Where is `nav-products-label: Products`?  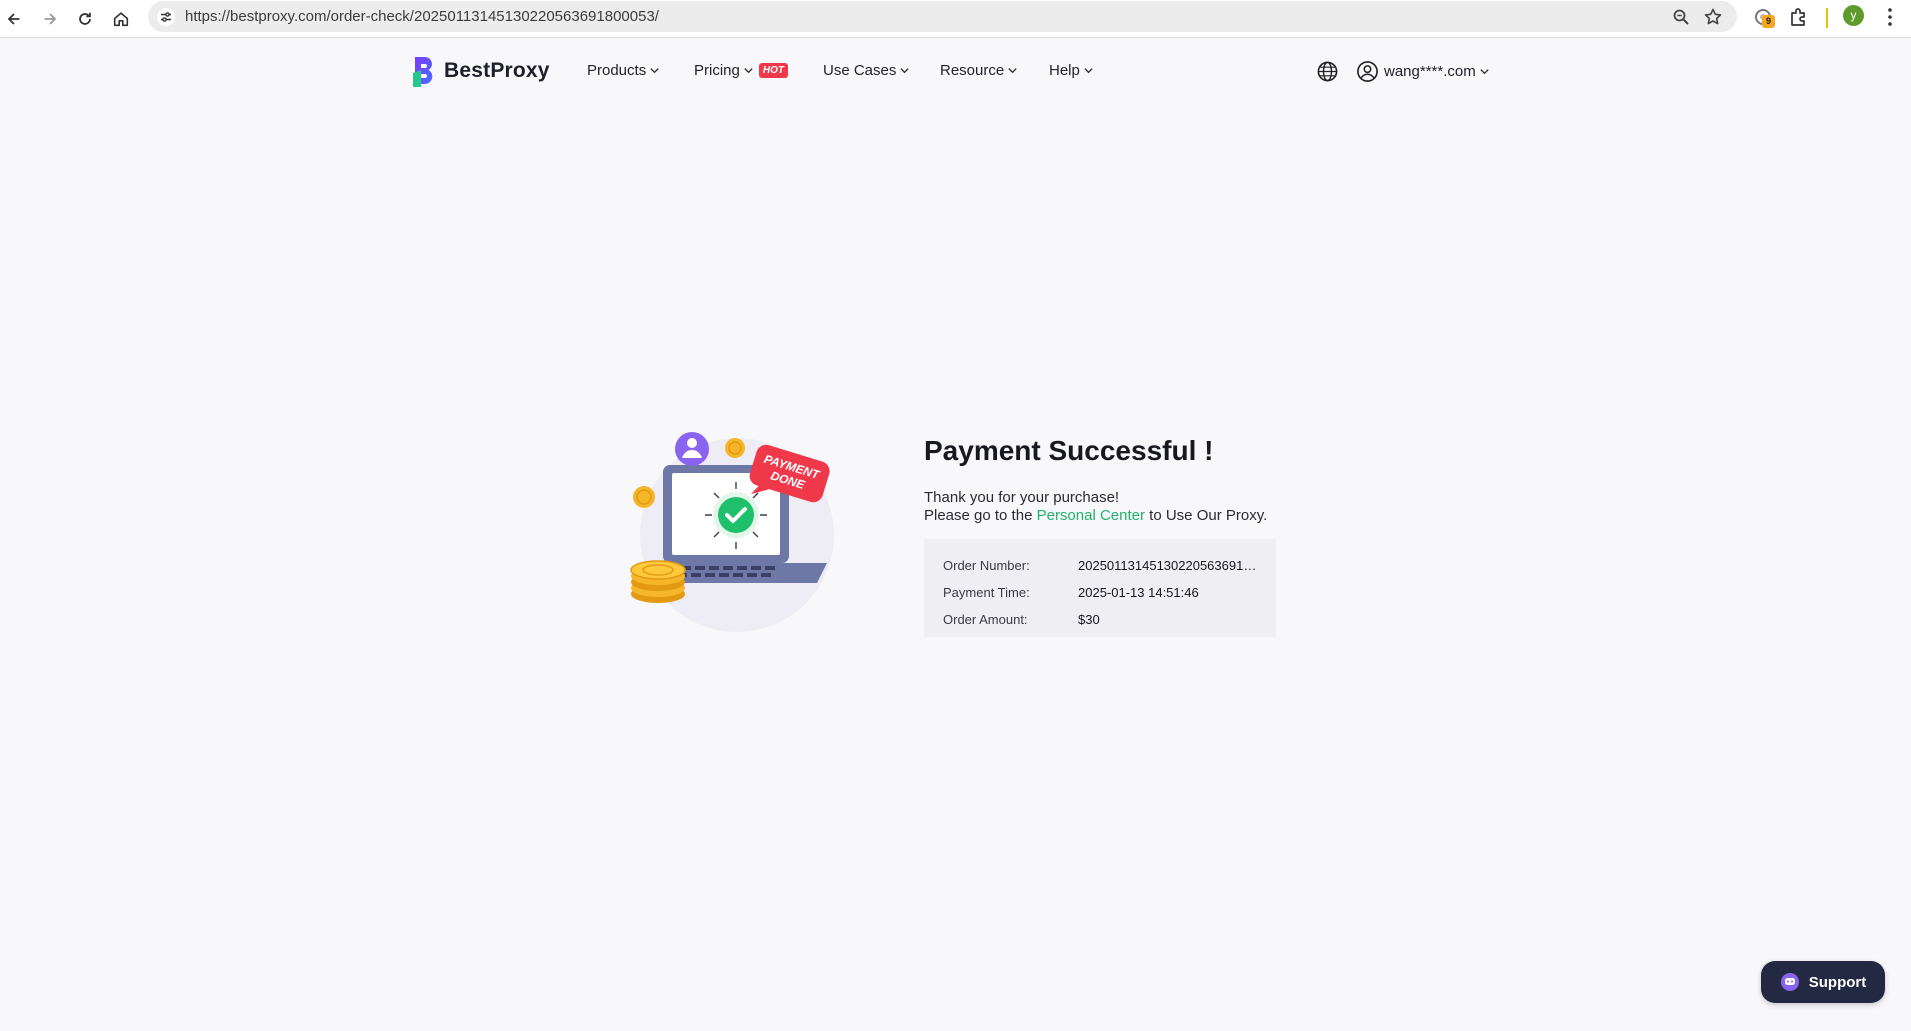 nav-products-label: Products is located at coordinates (617, 70).